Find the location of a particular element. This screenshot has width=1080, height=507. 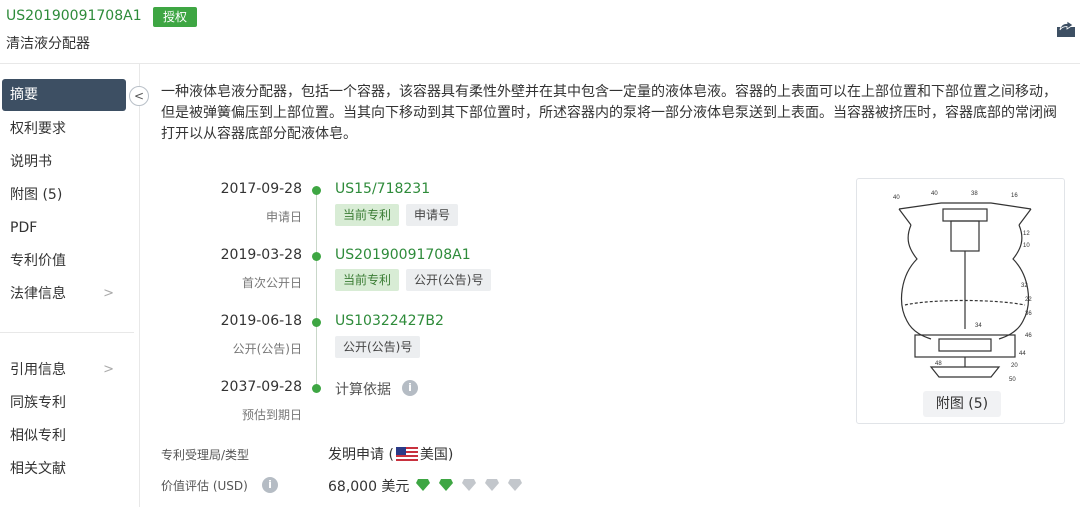

sidebar-item-abstract: 摘要 is located at coordinates (64, 95).